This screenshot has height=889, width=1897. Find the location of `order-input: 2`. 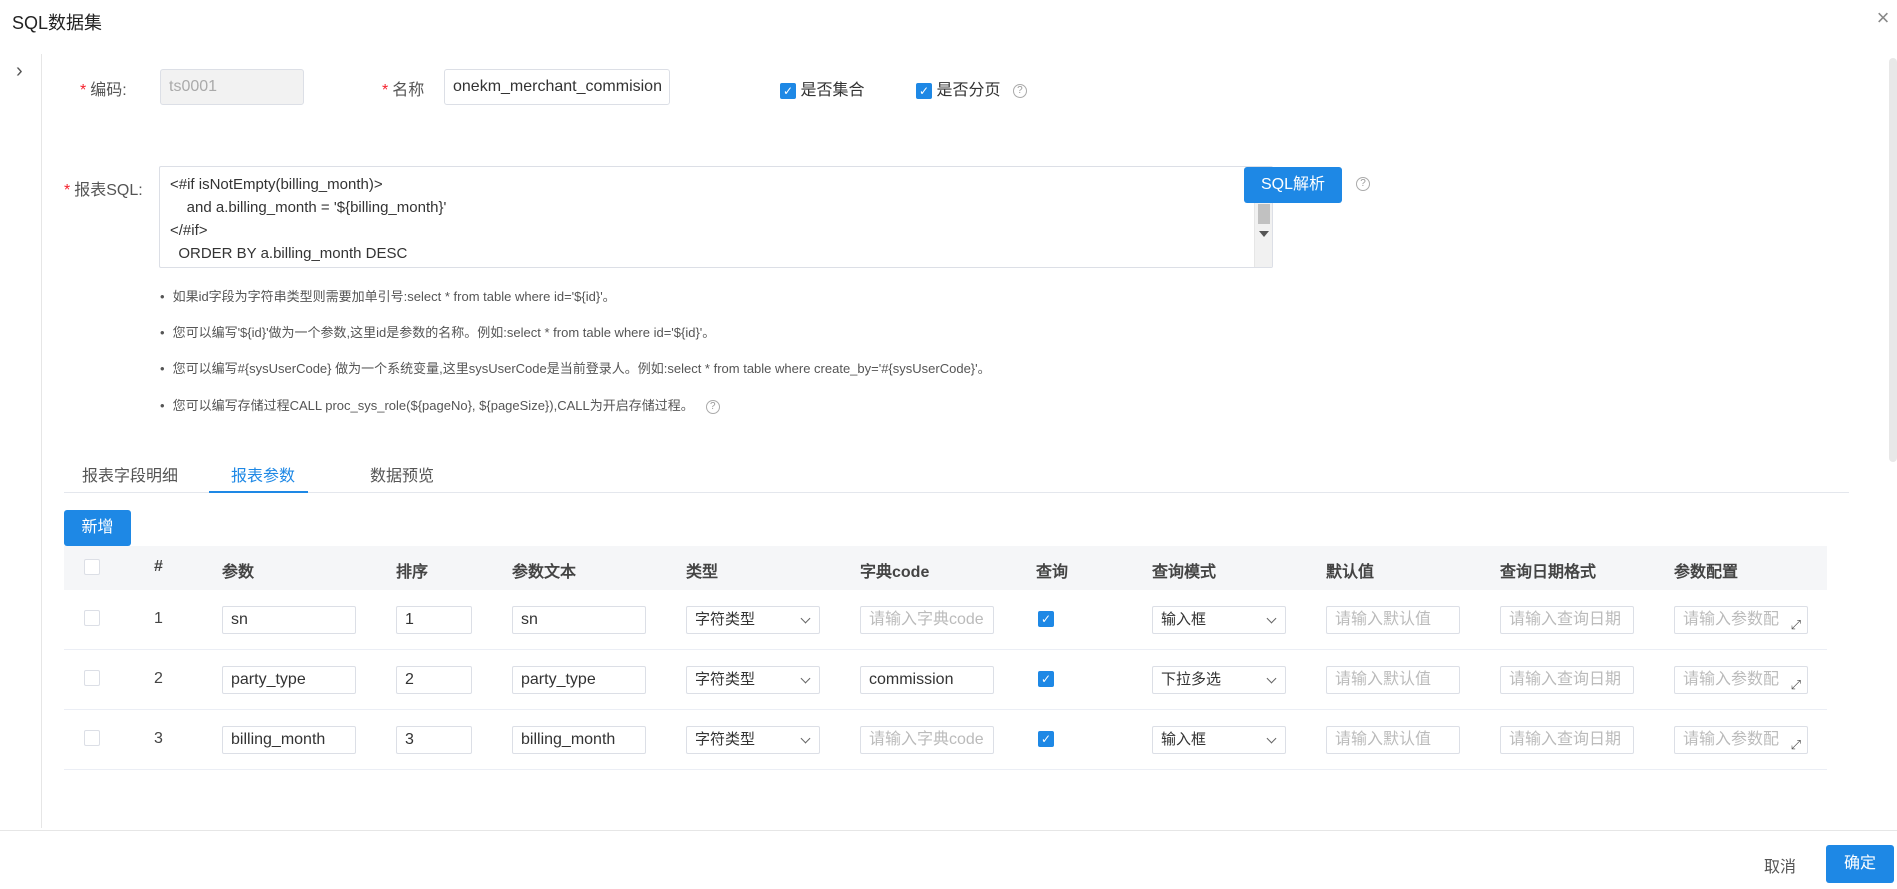

order-input: 2 is located at coordinates (434, 680).